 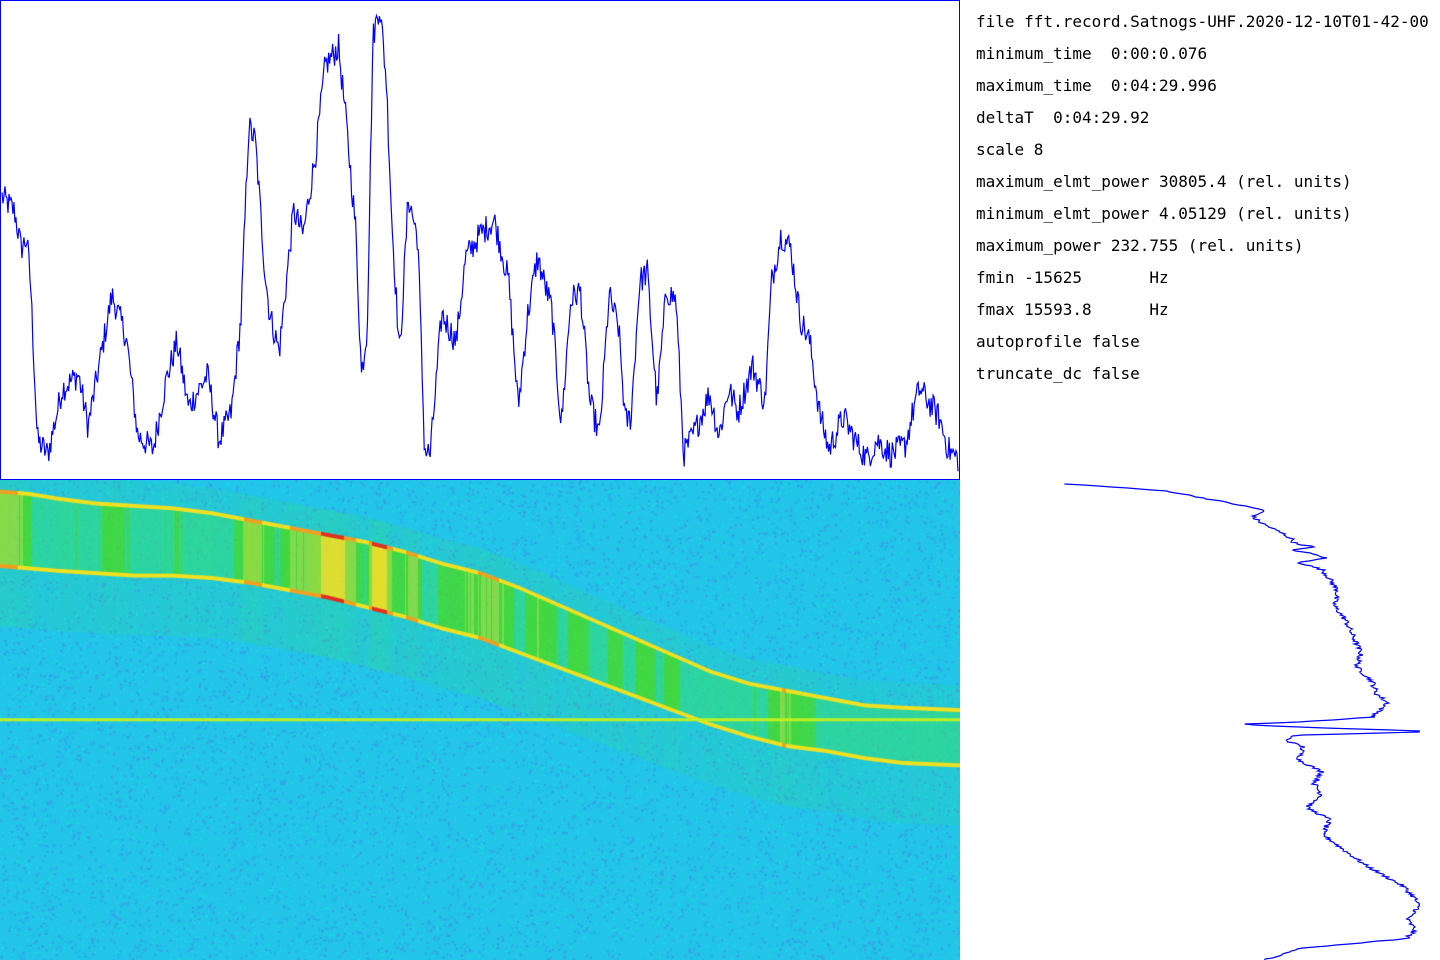 What do you see at coordinates (1058, 341) in the screenshot?
I see `info-autoprofile: autoprofile false` at bounding box center [1058, 341].